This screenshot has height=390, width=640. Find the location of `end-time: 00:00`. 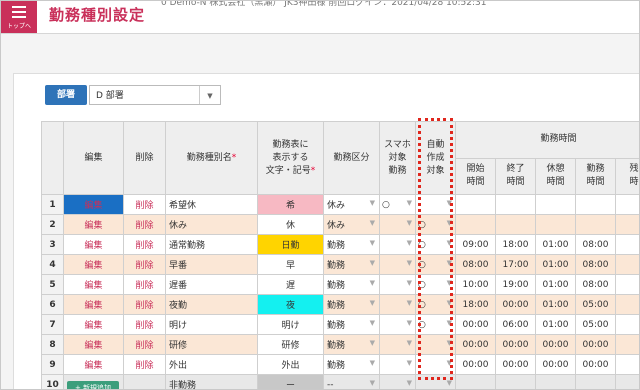

end-time: 00:00 is located at coordinates (515, 364).